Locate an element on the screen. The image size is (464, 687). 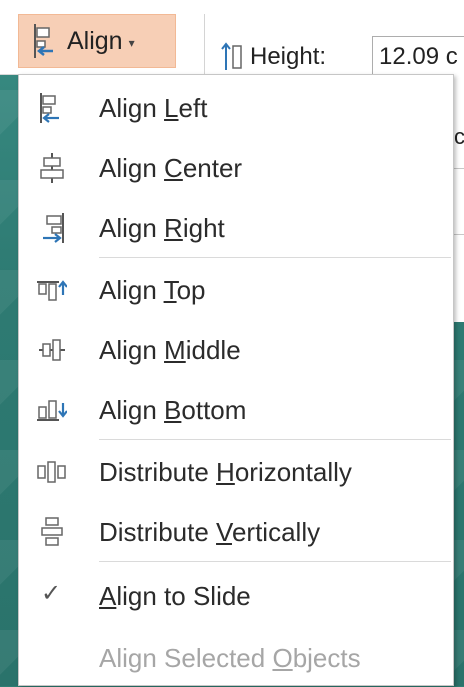
height-group: Height: is located at coordinates (273, 57).